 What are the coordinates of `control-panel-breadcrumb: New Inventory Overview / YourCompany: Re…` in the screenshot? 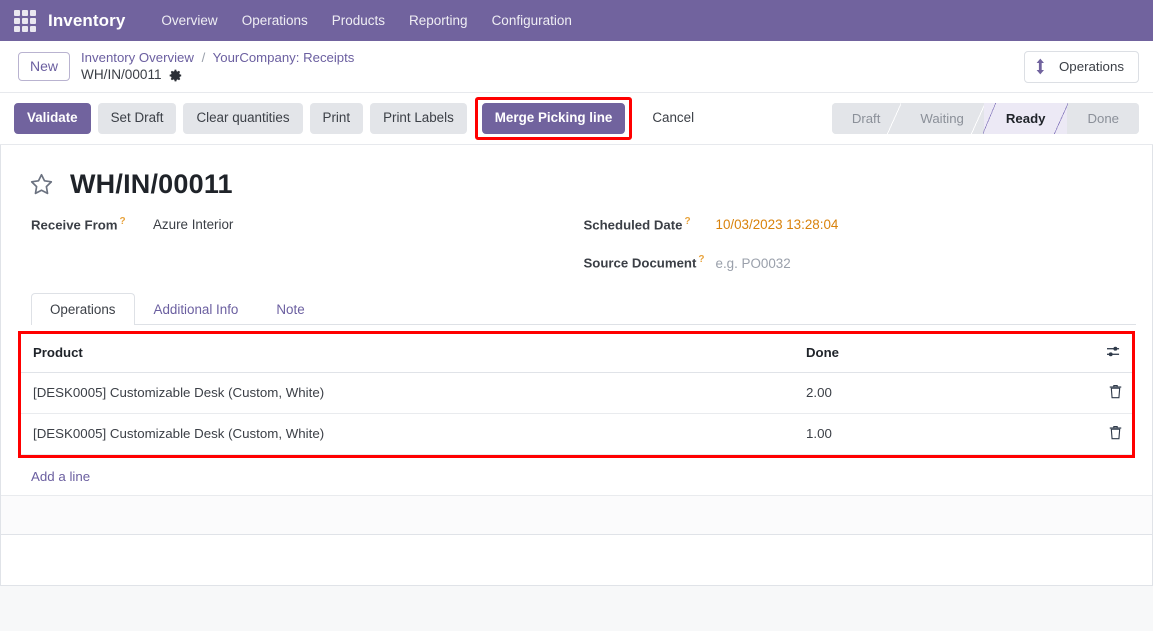 It's located at (576, 67).